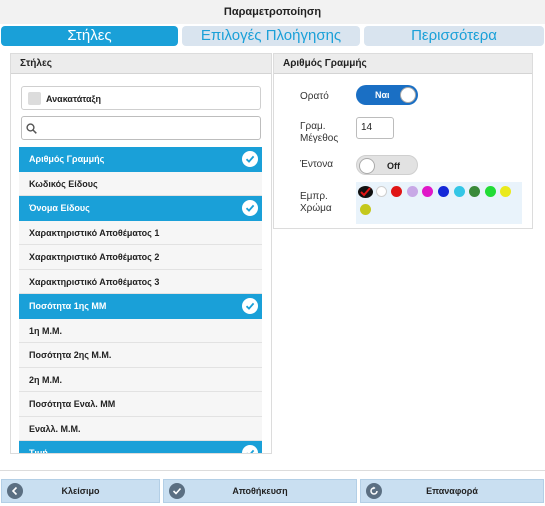  Describe the element at coordinates (141, 128) in the screenshot. I see `search-input` at that location.